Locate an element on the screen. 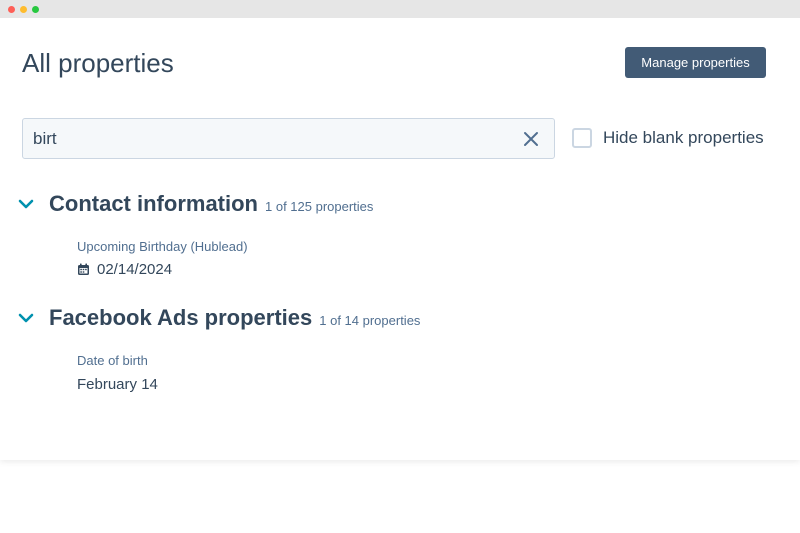 Image resolution: width=800 pixels, height=533 pixels. search-input is located at coordinates (273, 138).